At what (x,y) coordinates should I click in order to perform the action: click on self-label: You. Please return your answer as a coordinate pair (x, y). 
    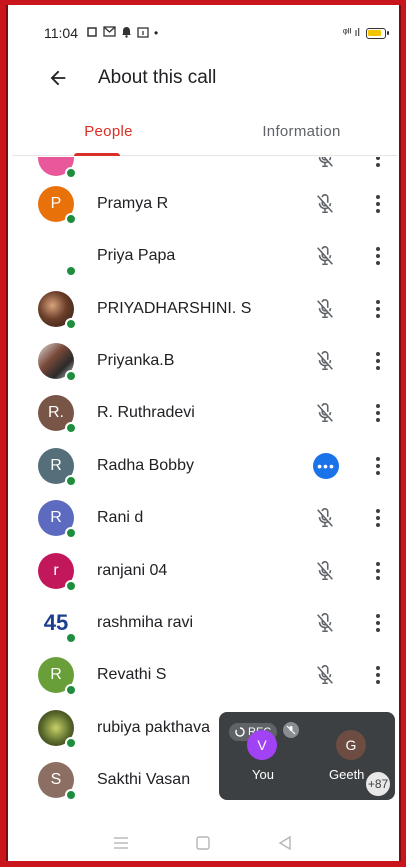
    Looking at the image, I should click on (263, 774).